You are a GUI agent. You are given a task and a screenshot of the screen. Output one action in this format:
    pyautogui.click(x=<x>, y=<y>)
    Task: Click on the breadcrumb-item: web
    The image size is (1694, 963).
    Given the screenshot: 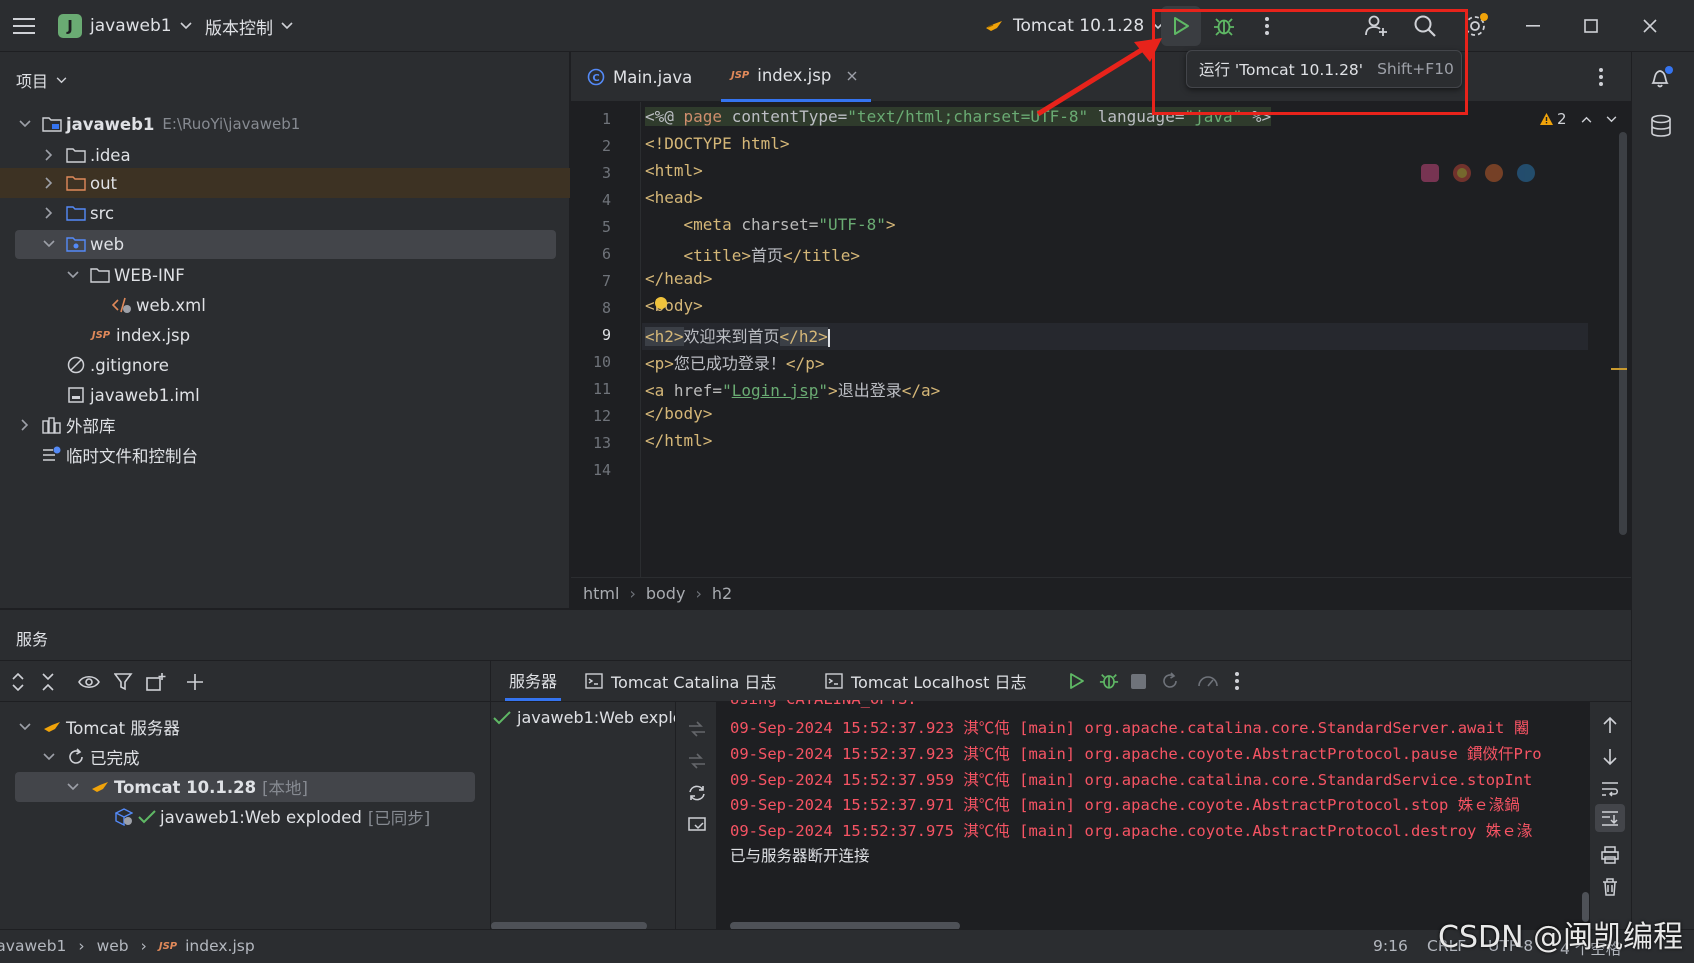 What is the action you would take?
    pyautogui.click(x=113, y=946)
    